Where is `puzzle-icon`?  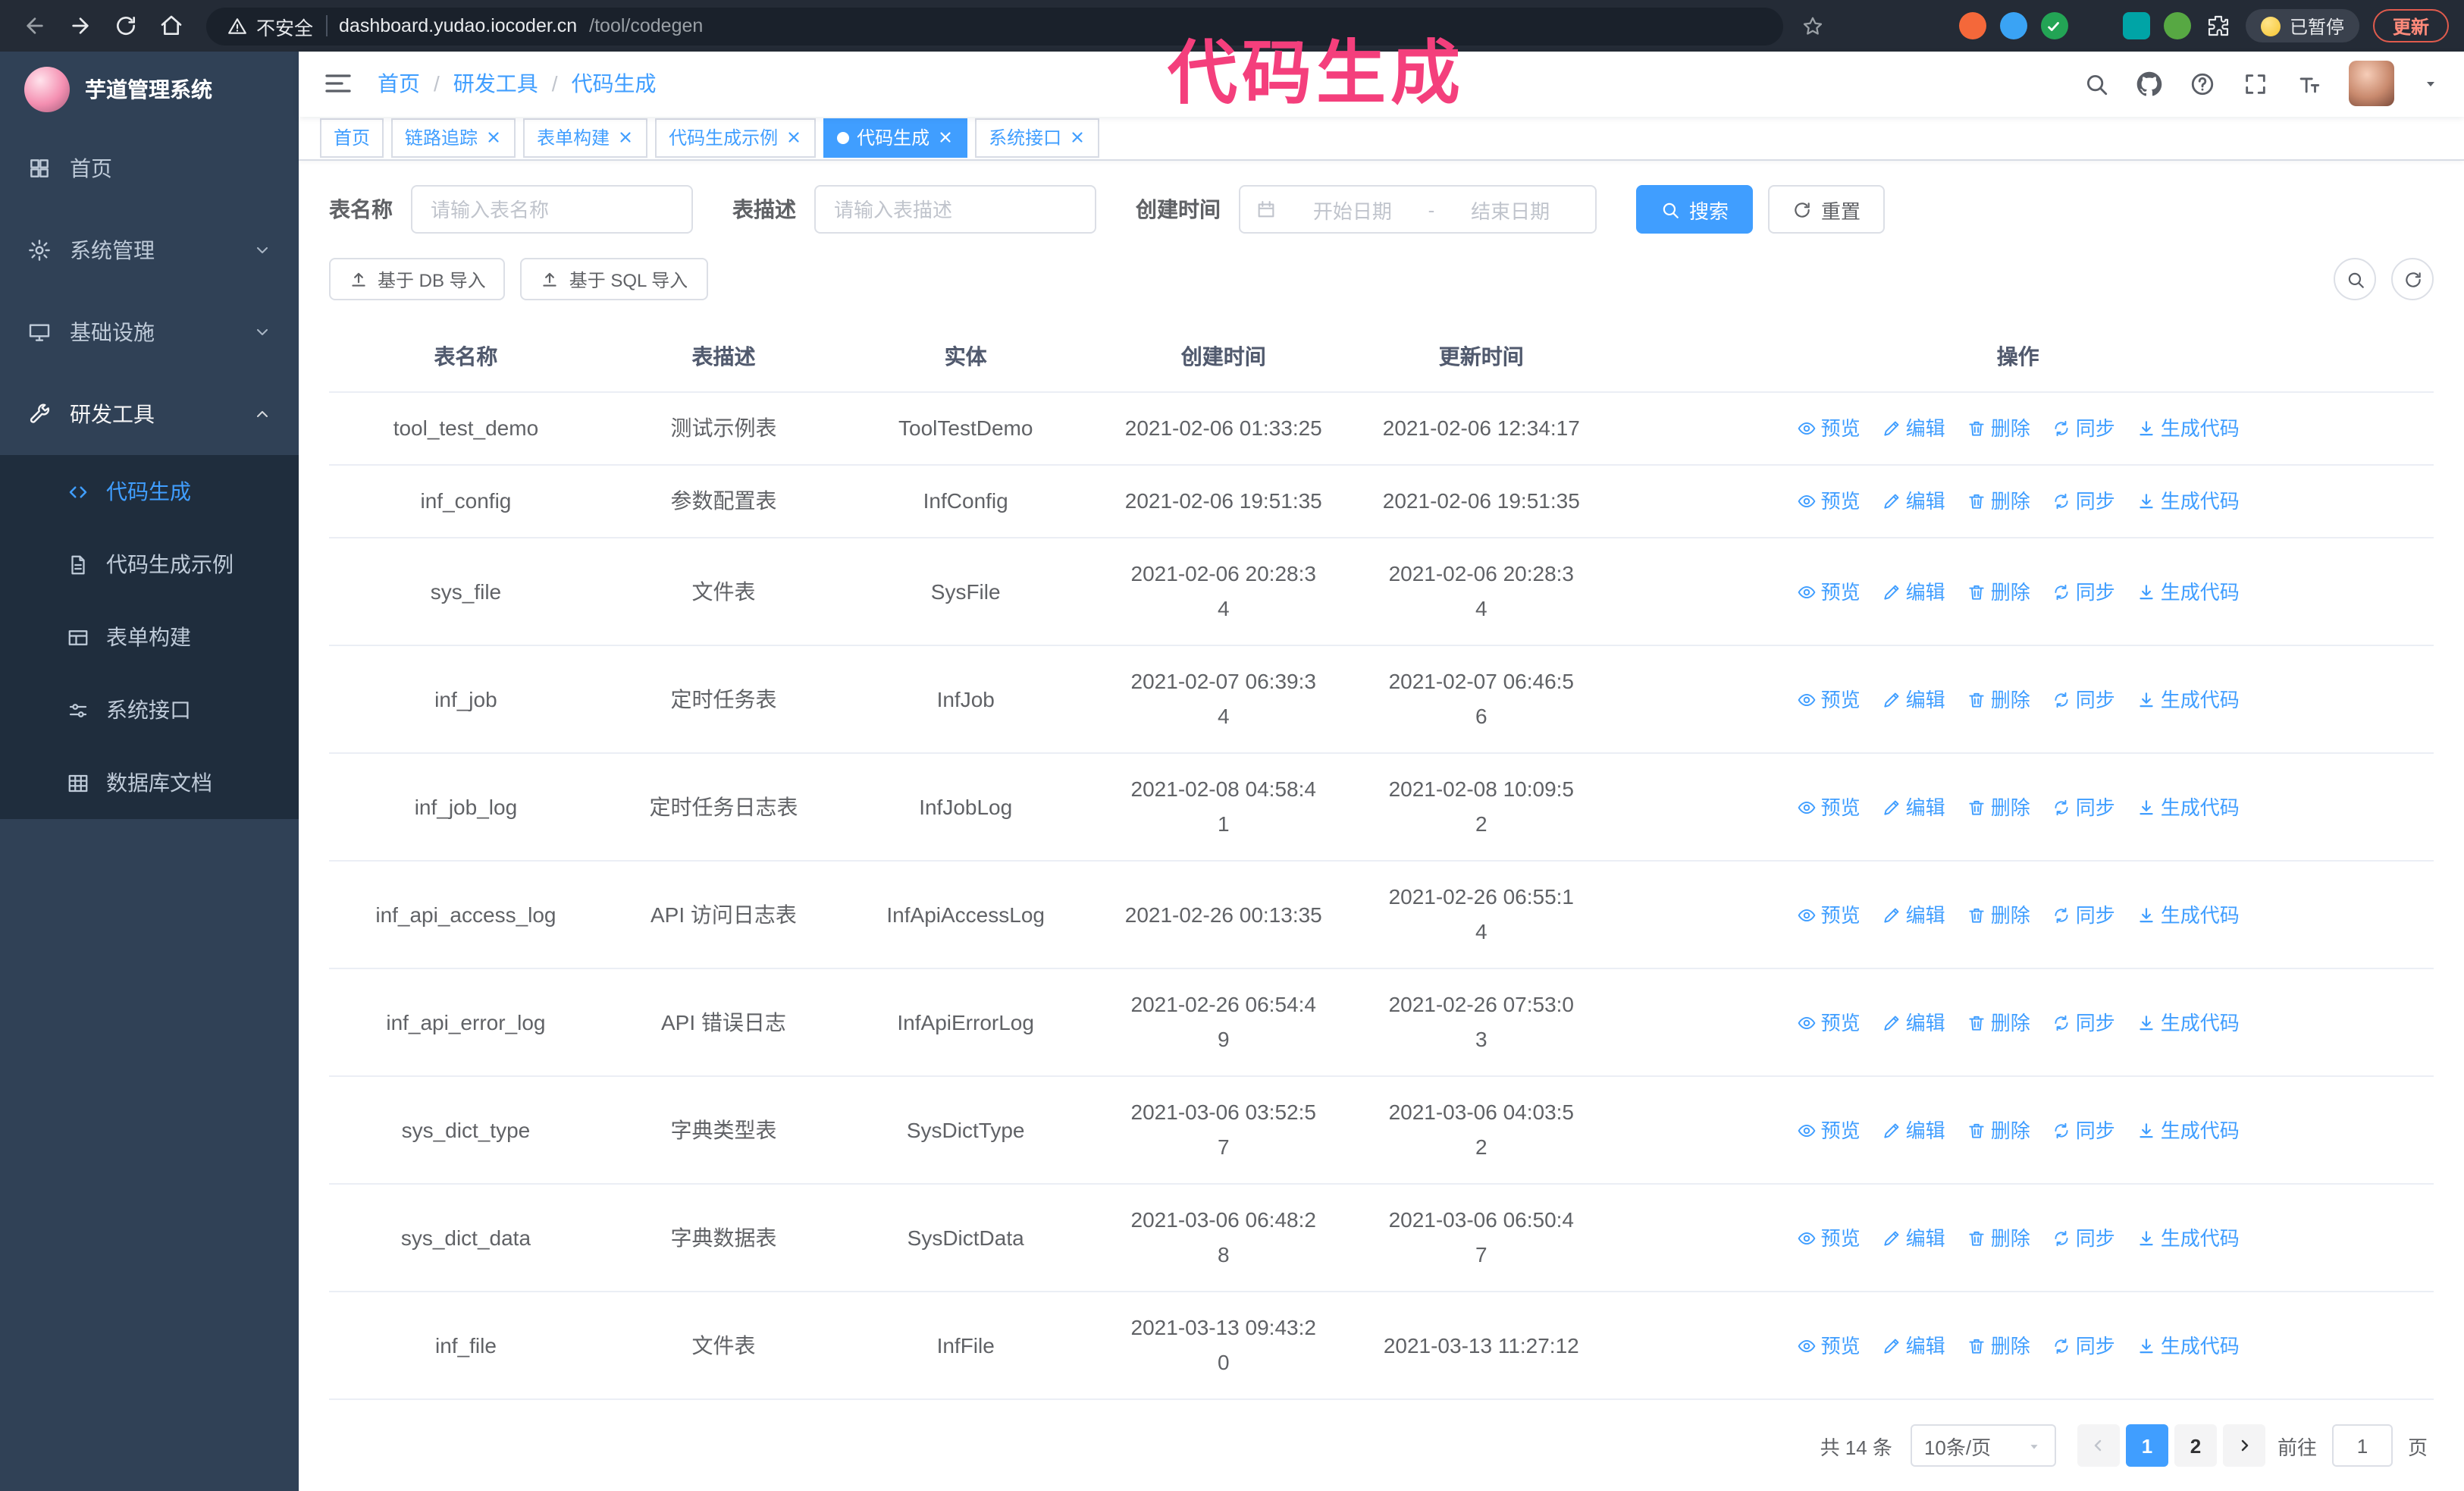
puzzle-icon is located at coordinates (2218, 25).